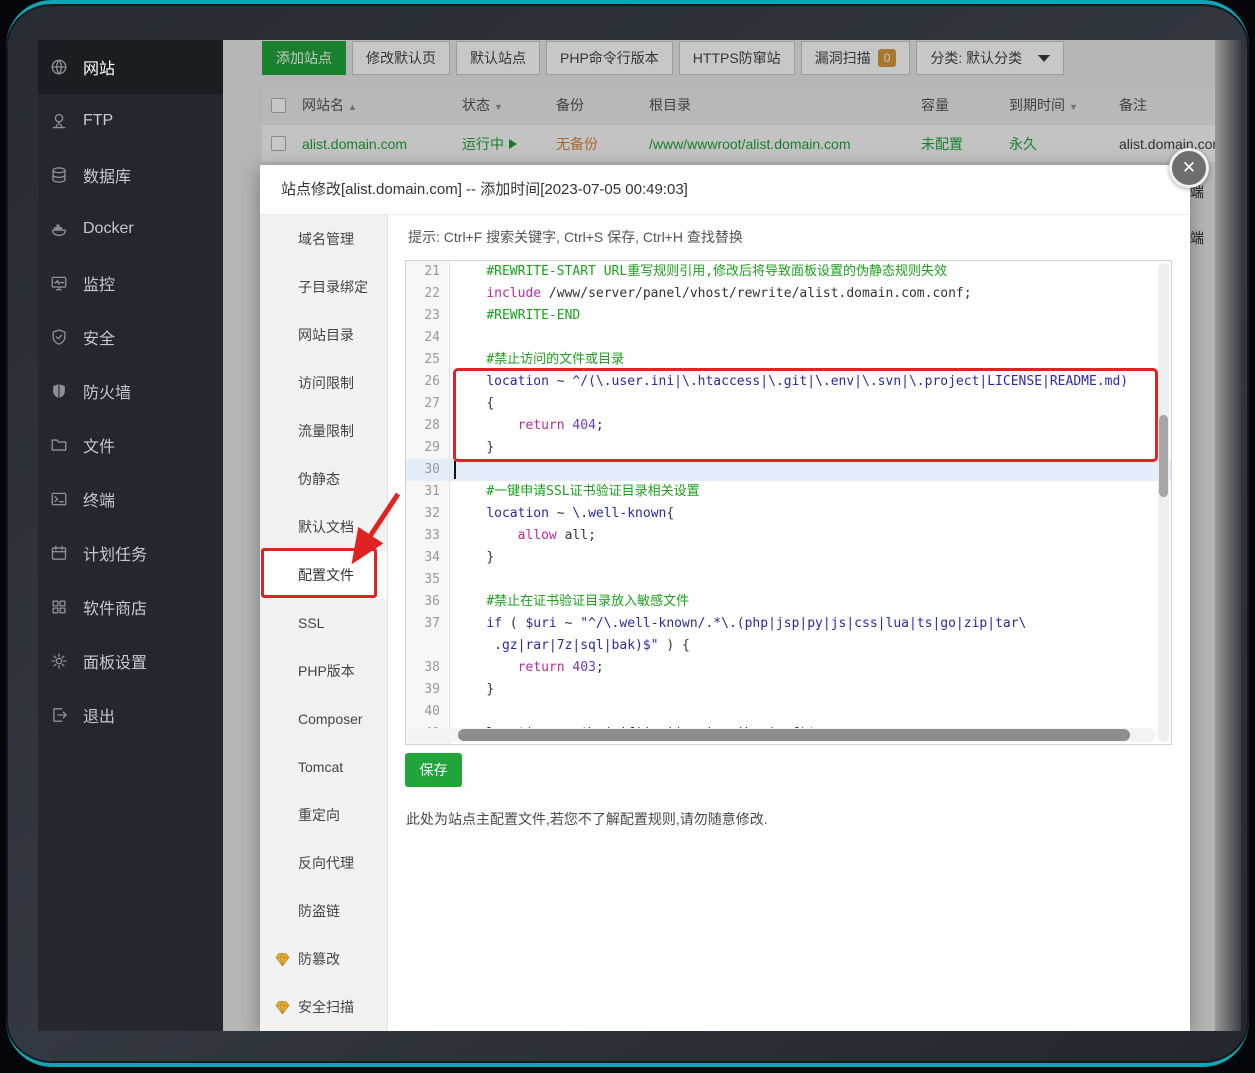  Describe the element at coordinates (428, 580) in the screenshot. I see `line-number: 35` at that location.